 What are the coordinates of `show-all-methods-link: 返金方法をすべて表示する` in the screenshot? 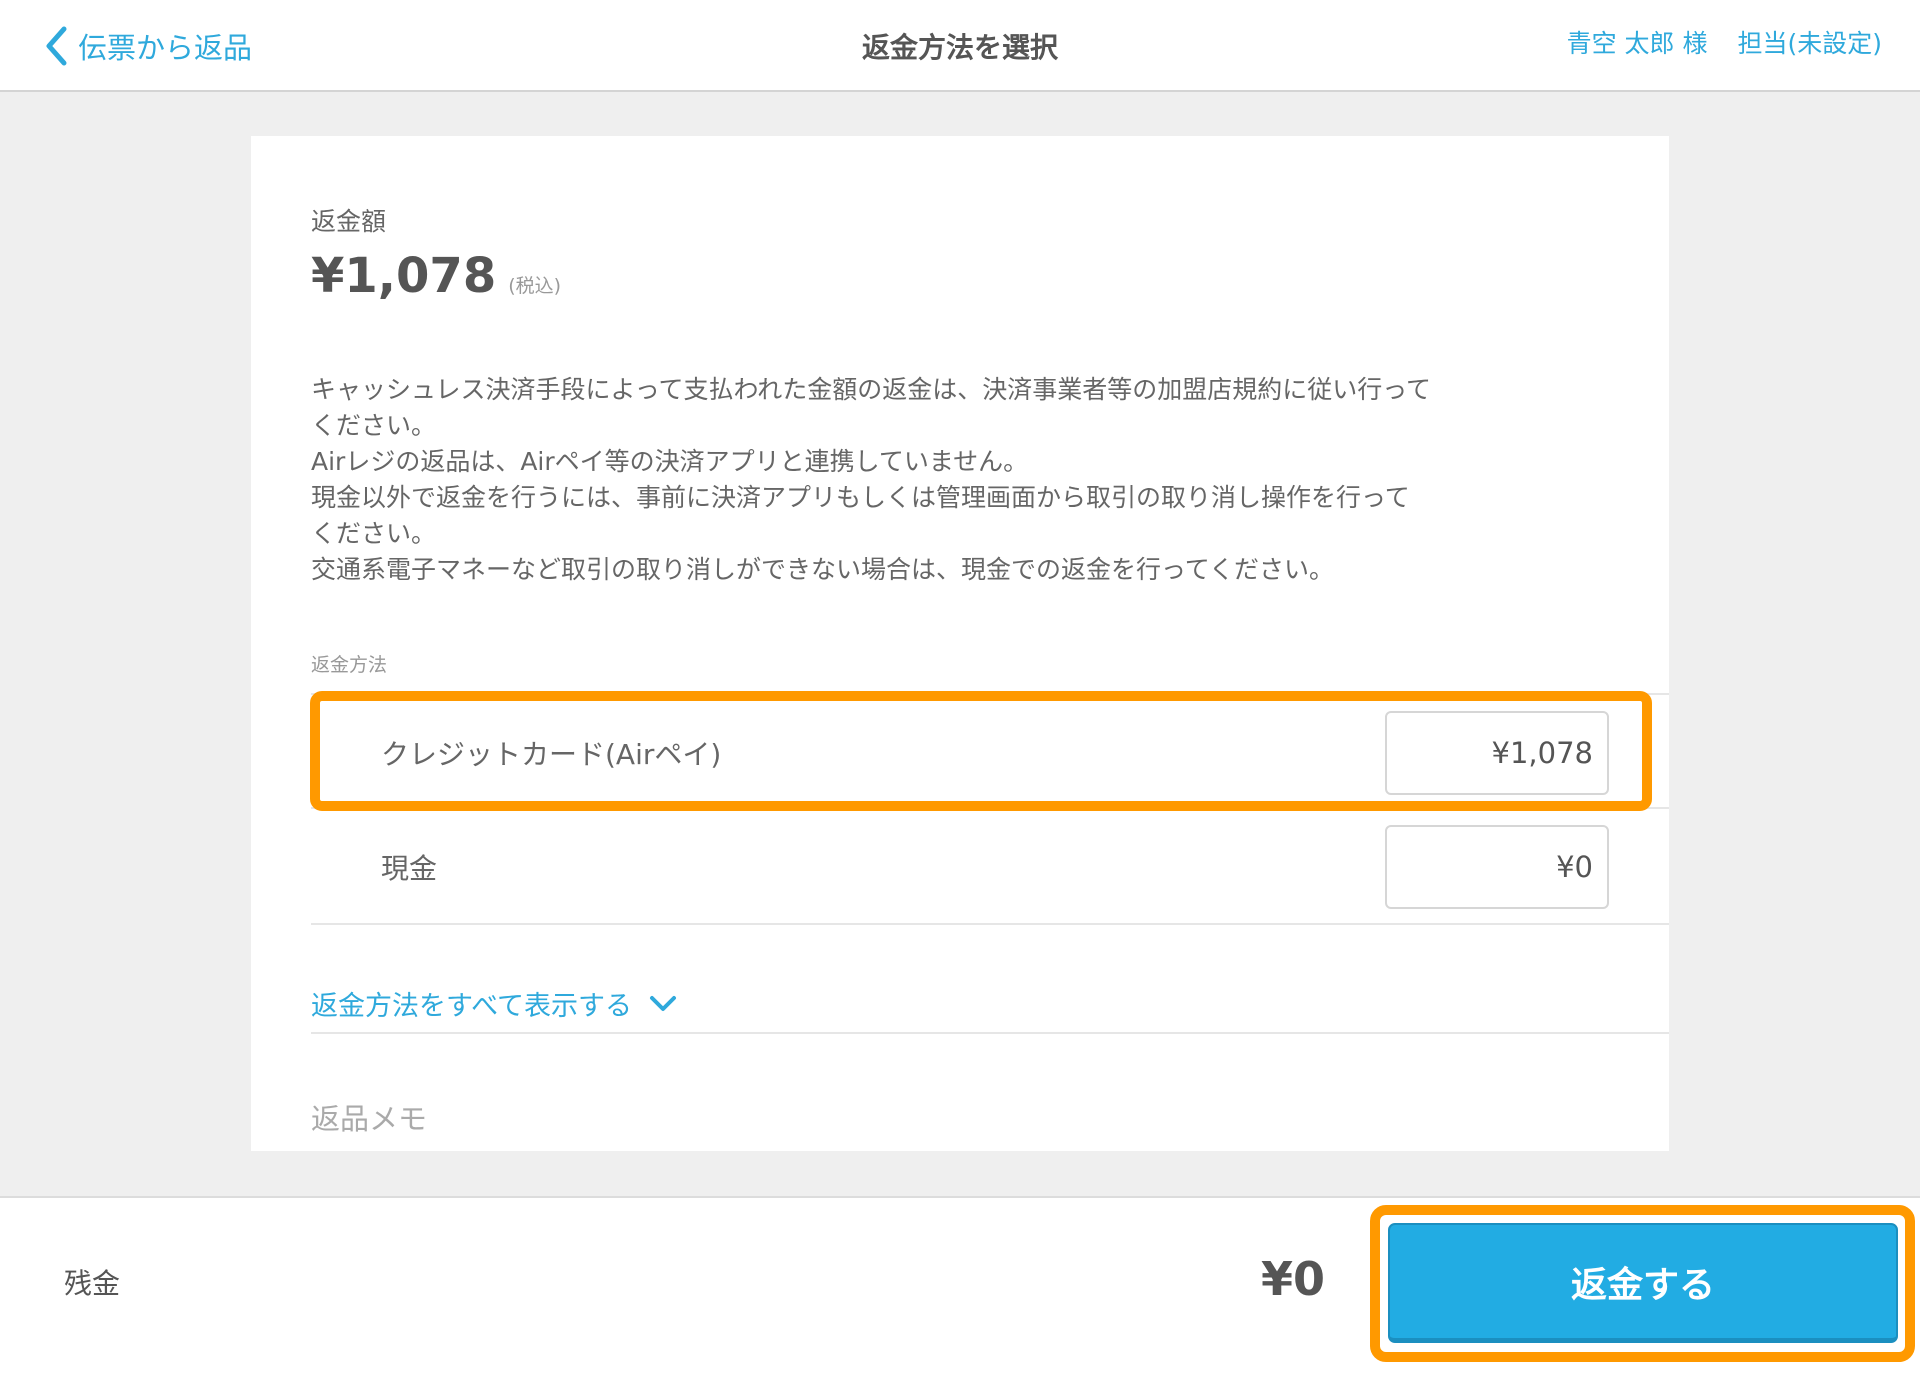 It's located at (494, 1003).